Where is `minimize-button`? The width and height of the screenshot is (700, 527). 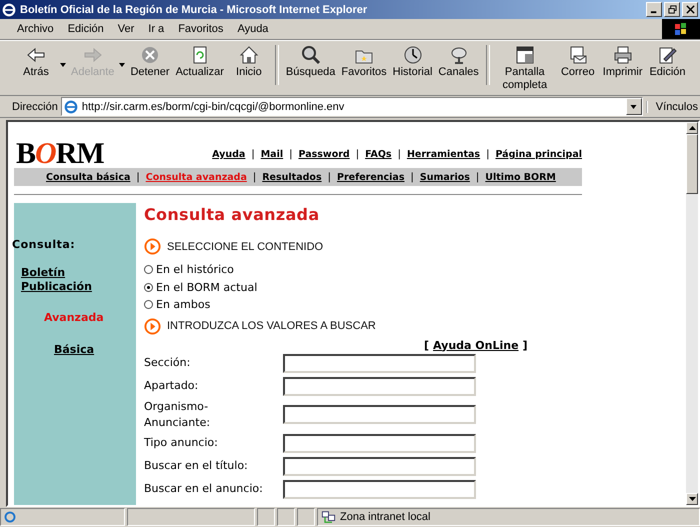 minimize-button is located at coordinates (654, 9).